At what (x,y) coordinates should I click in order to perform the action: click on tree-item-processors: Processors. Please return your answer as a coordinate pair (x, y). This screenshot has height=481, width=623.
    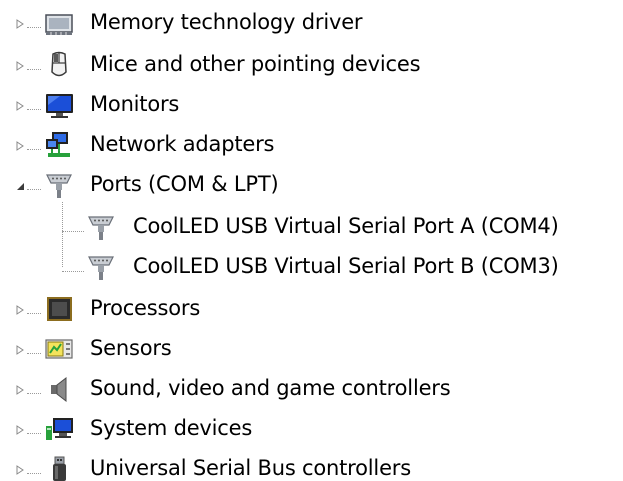
    Looking at the image, I should click on (311, 308).